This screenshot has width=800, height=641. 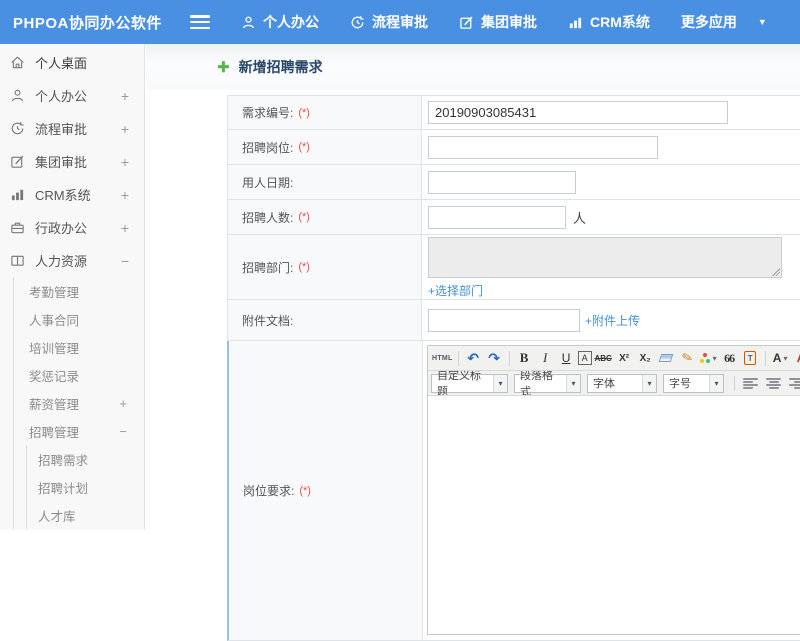 I want to click on page-title-bar: ✚ 新增招聘需求, so click(x=473, y=67).